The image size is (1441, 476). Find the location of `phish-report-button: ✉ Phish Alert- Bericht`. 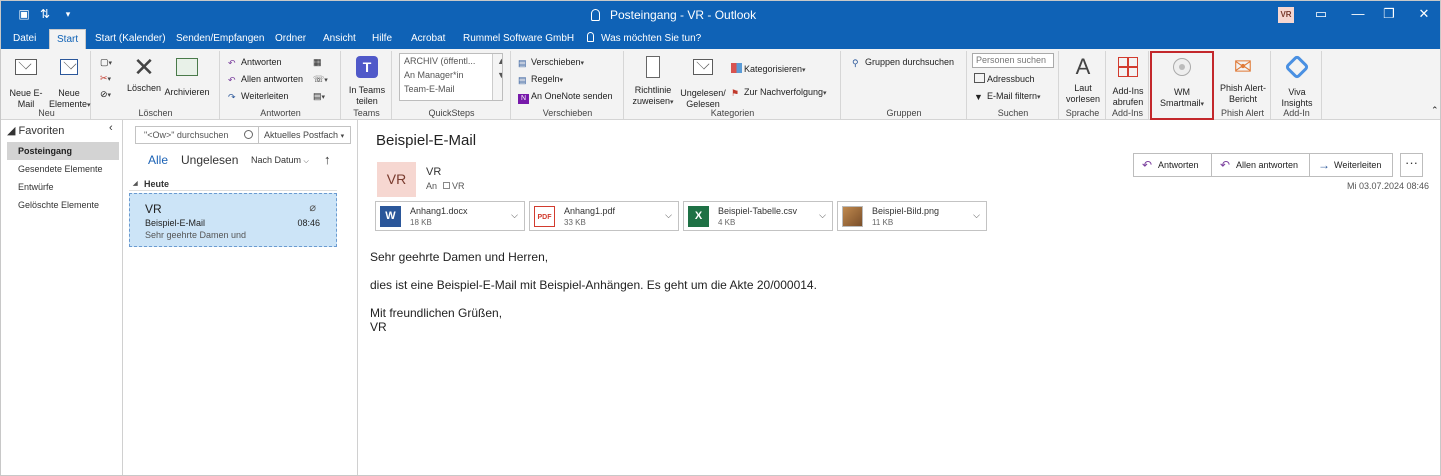

phish-report-button: ✉ Phish Alert- Bericht is located at coordinates (1243, 79).